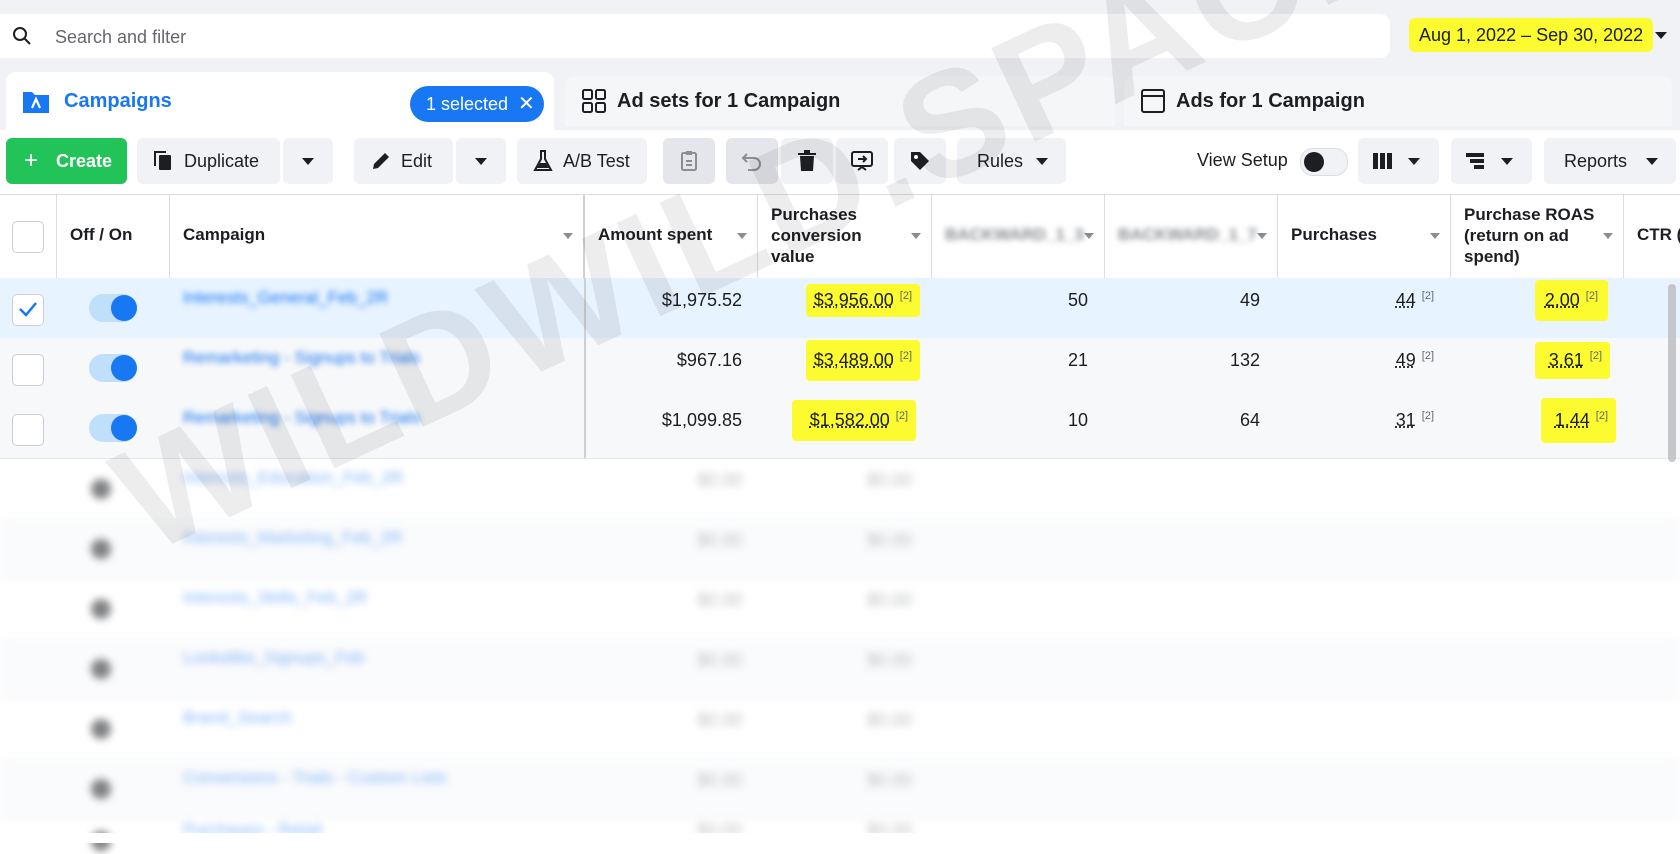  What do you see at coordinates (920, 161) in the screenshot?
I see `tag-button` at bounding box center [920, 161].